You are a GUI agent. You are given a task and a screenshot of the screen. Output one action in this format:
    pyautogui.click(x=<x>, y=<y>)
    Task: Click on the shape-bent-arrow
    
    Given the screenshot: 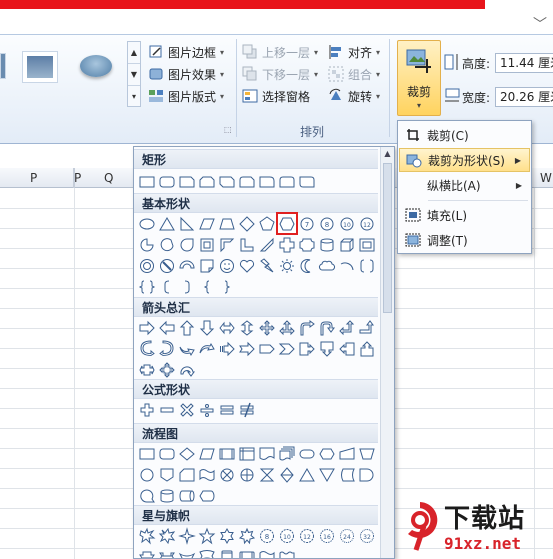 What is the action you would take?
    pyautogui.click(x=307, y=327)
    